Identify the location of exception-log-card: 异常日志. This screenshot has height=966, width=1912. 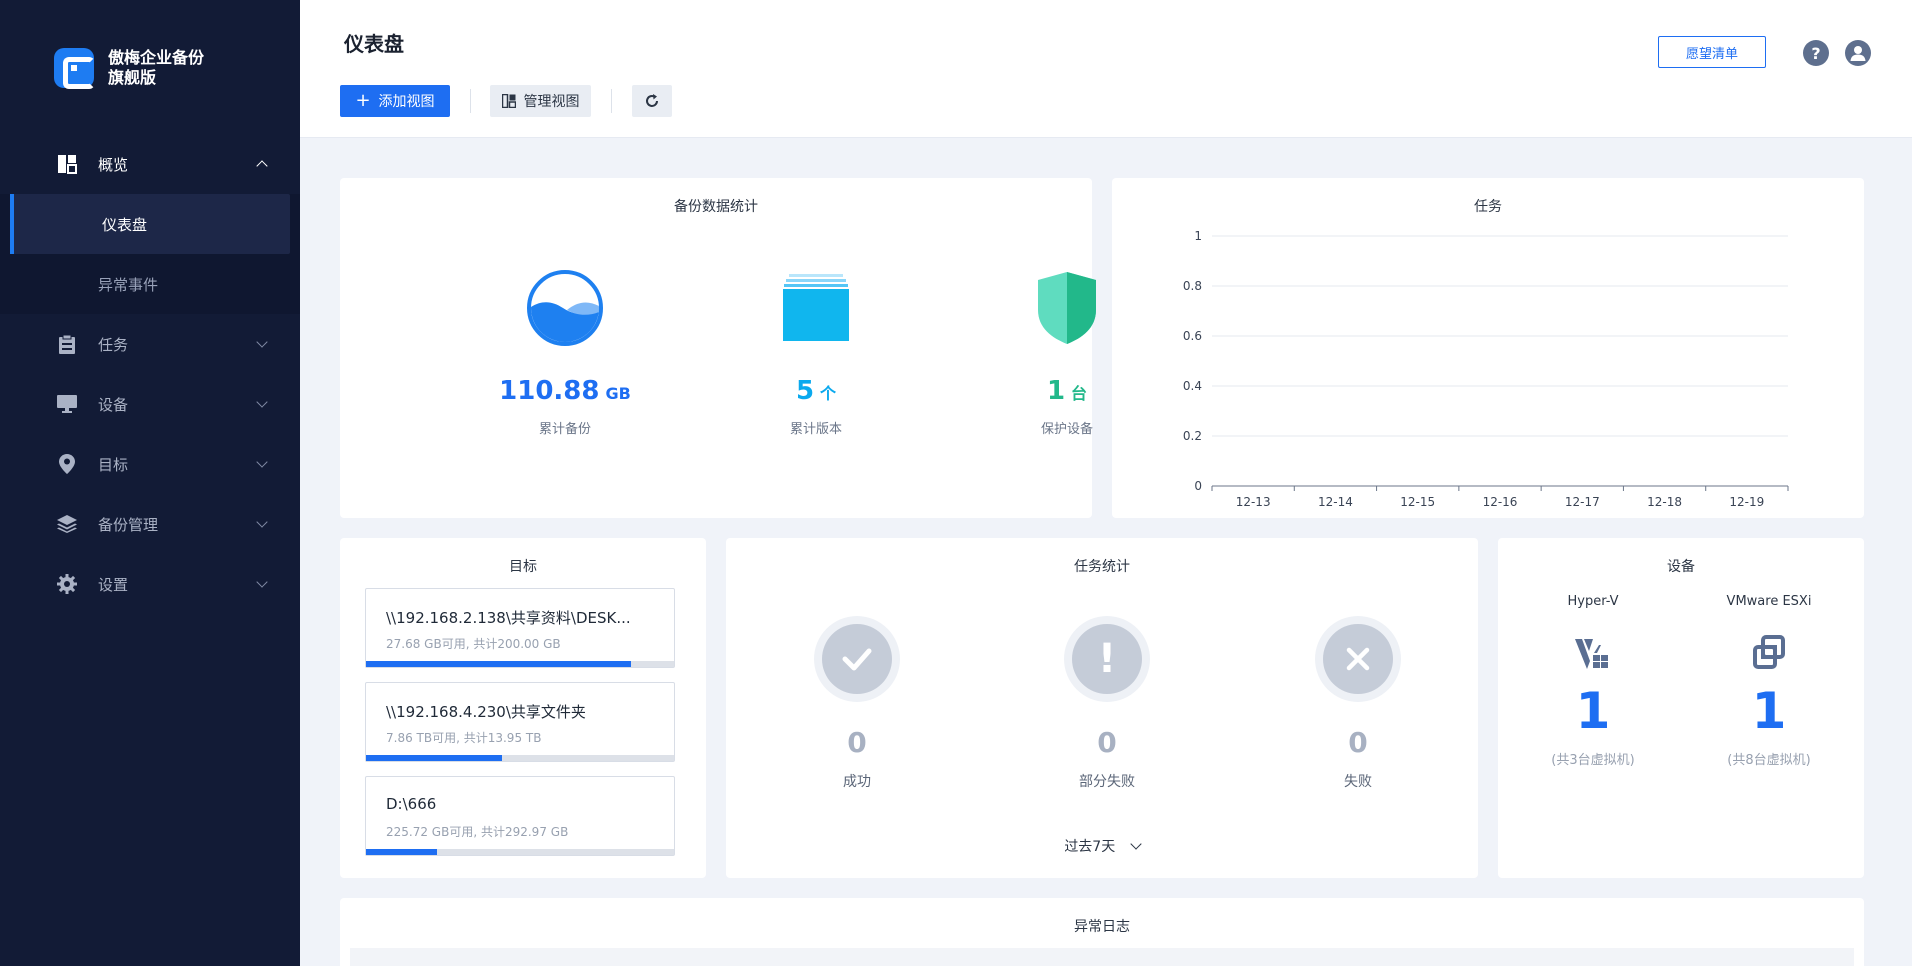
(1102, 932).